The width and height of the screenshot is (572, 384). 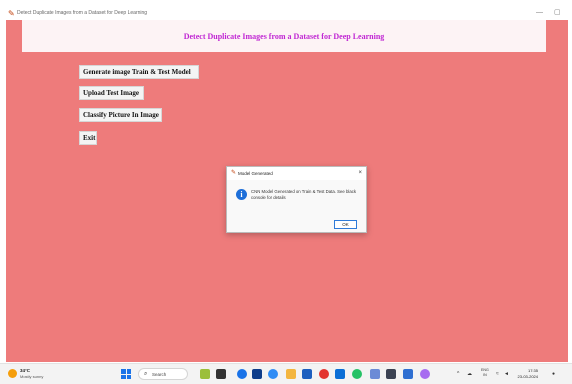 I want to click on wifi-icon: ≈, so click(x=497, y=374).